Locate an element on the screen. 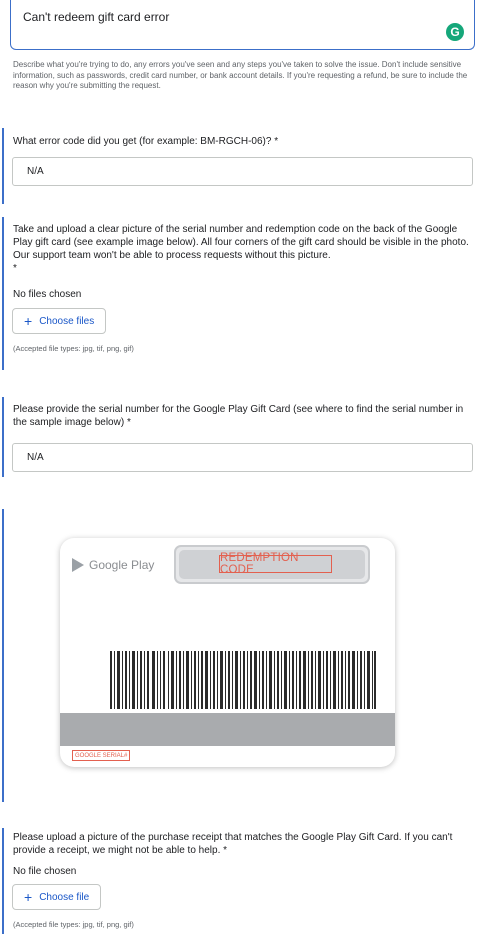 The image size is (486, 934). choose-files-label: Choose files is located at coordinates (67, 321).